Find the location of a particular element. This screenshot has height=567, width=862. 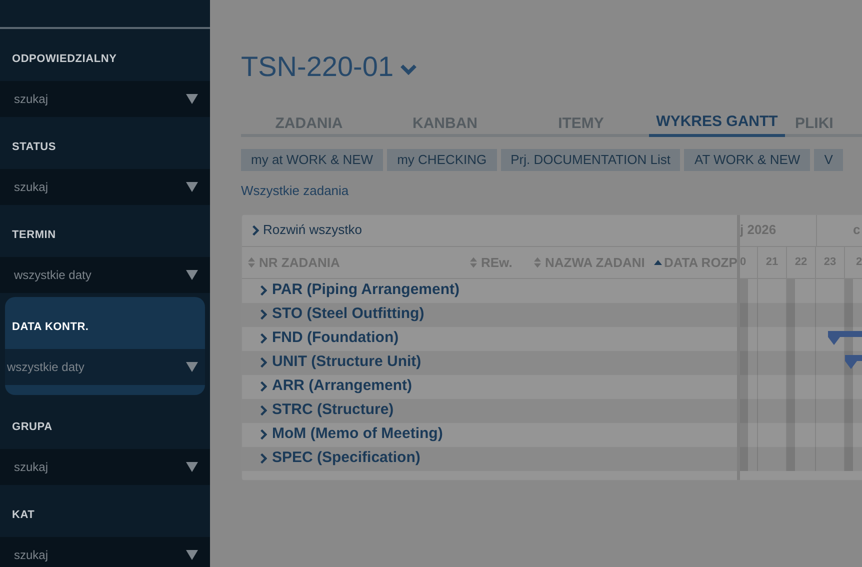

filter-chip: V is located at coordinates (828, 160).